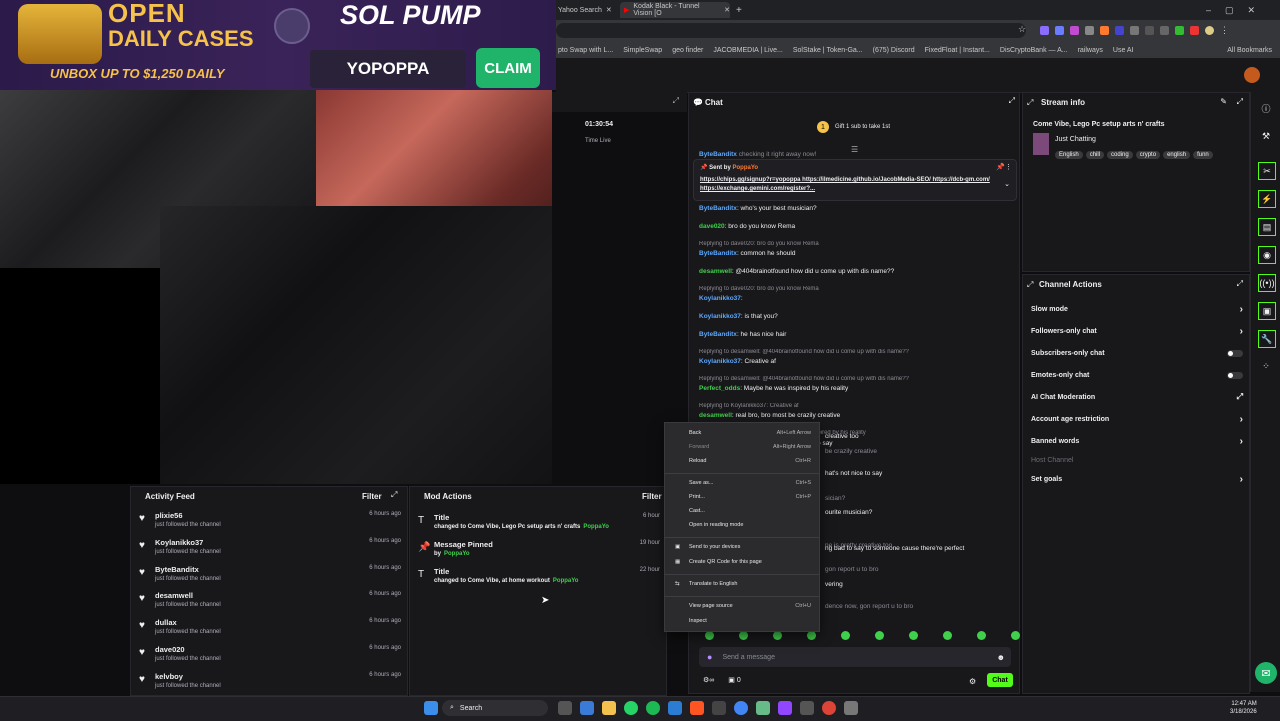 This screenshot has width=1280, height=721. I want to click on filter-button: Filter, so click(372, 496).